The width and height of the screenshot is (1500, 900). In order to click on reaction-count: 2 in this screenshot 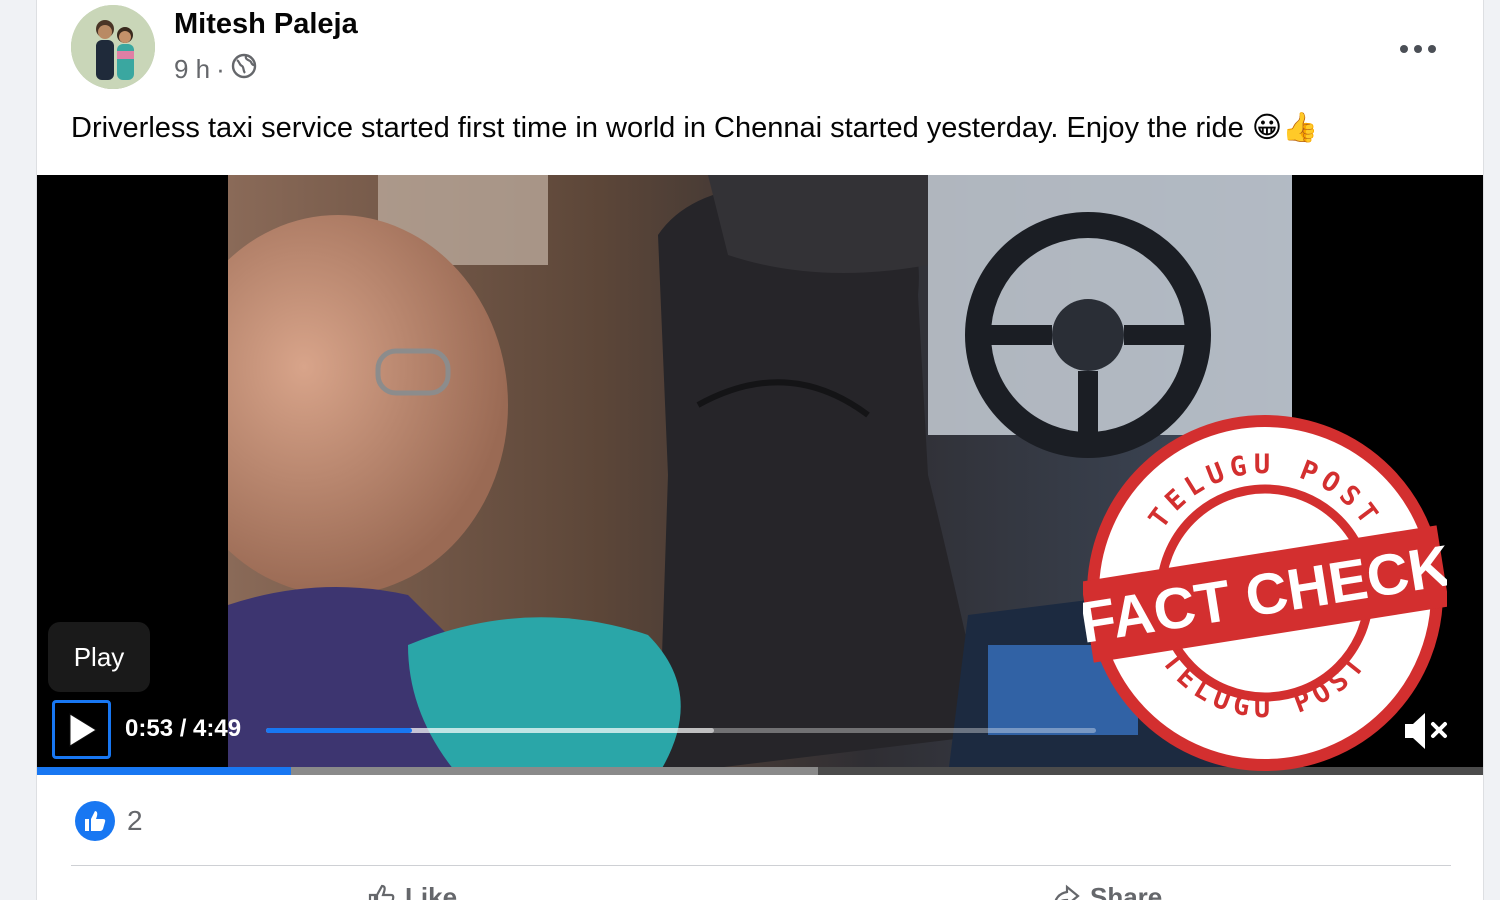, I will do `click(135, 820)`.